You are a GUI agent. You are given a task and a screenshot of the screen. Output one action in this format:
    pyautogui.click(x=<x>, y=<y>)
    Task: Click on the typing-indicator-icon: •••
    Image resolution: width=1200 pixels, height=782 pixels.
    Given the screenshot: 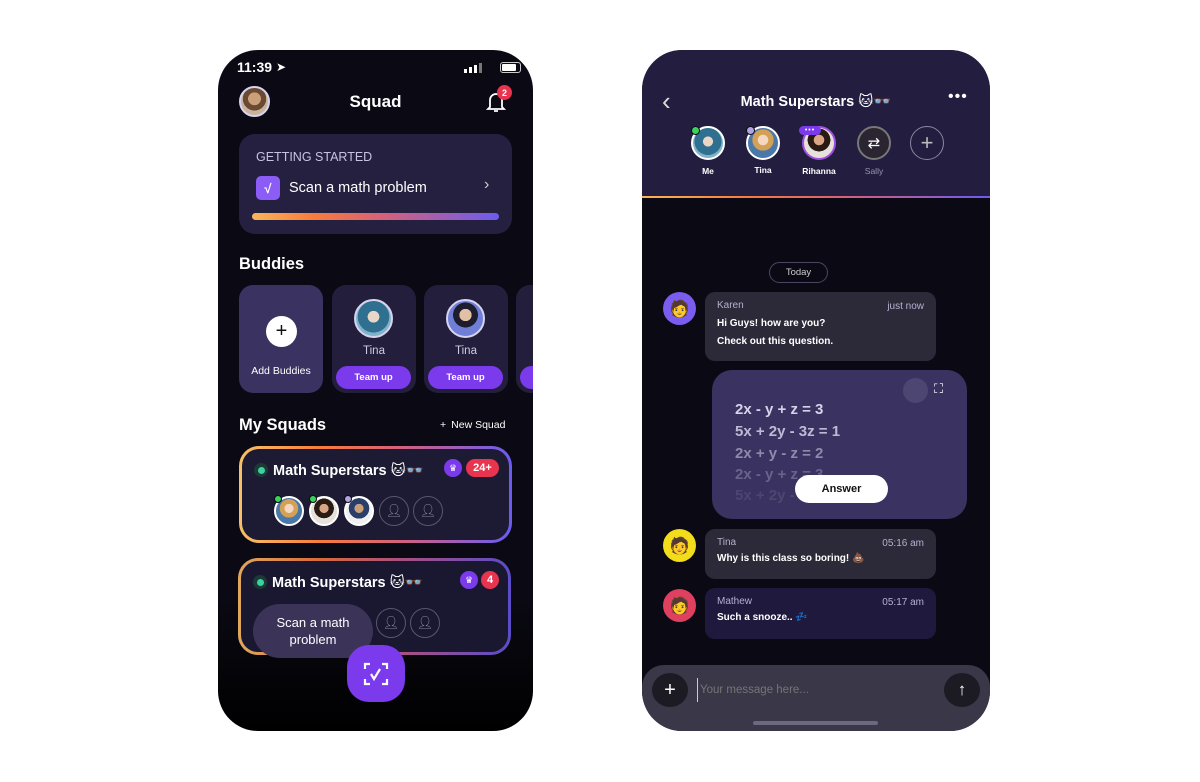 What is the action you would take?
    pyautogui.click(x=810, y=130)
    